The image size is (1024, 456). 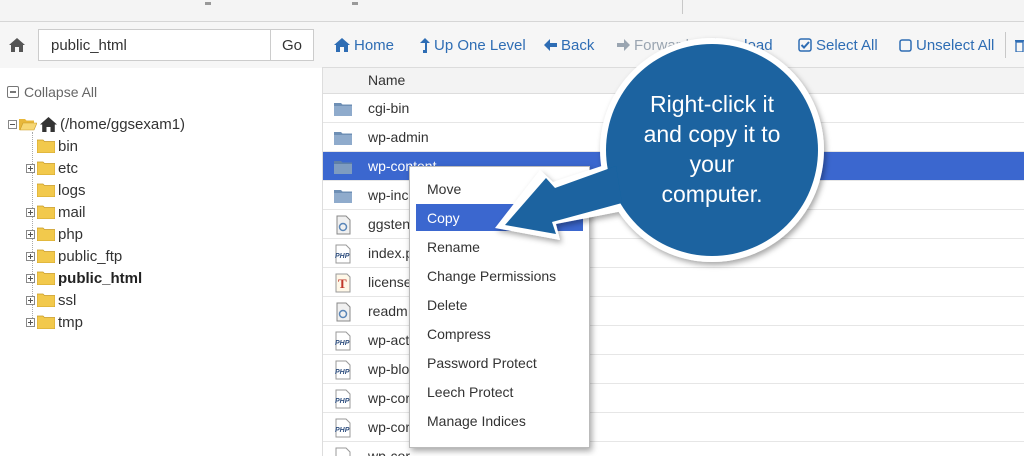 What do you see at coordinates (388, 311) in the screenshot?
I see `file-name: readm` at bounding box center [388, 311].